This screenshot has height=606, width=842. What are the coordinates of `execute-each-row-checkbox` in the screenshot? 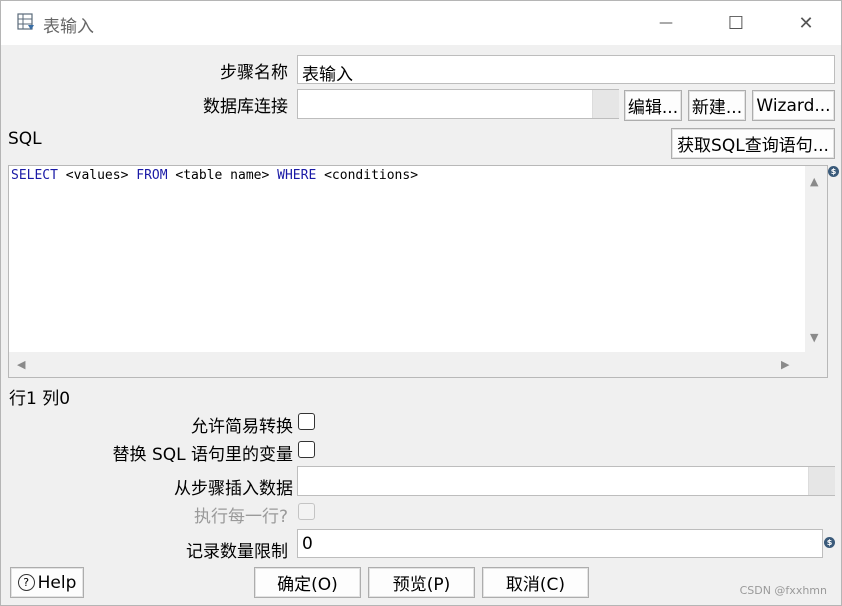 It's located at (306, 511).